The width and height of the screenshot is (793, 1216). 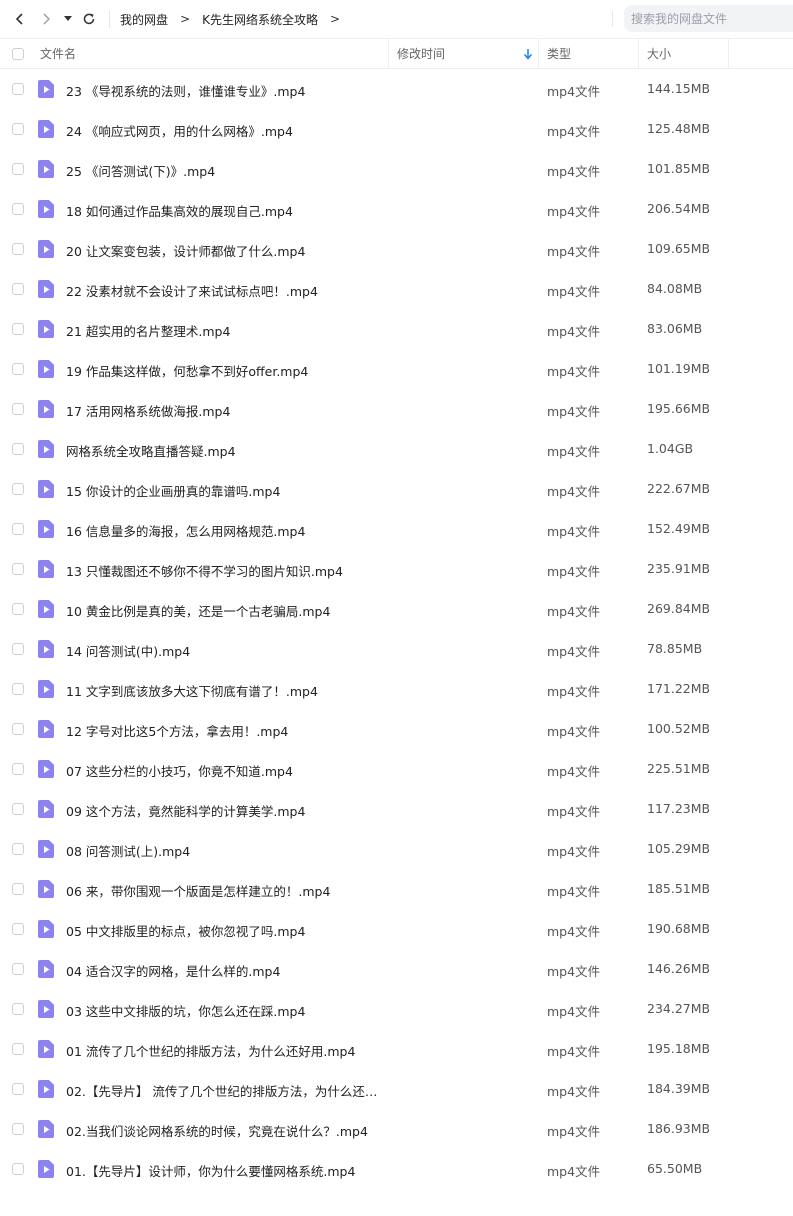 I want to click on file-name: 03 这些中文排版的坑，你怎么还在踩.mp4, so click(x=185, y=1010).